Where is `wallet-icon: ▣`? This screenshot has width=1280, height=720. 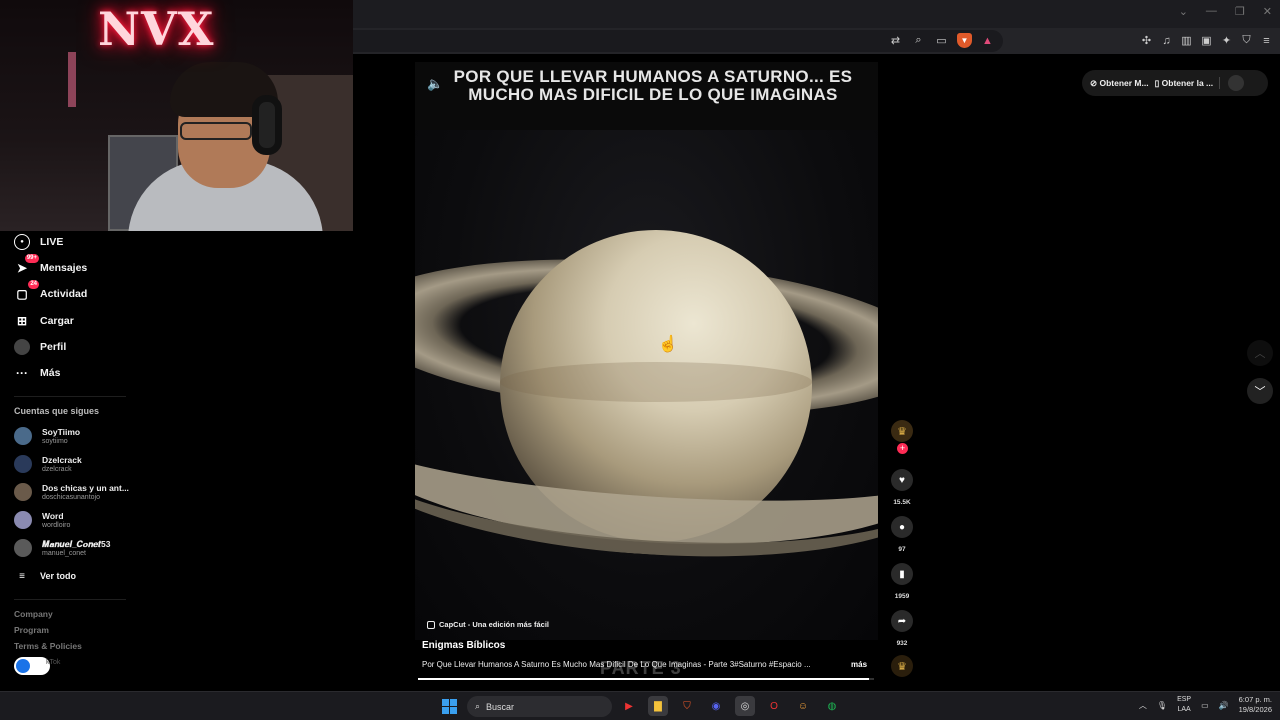 wallet-icon: ▣ is located at coordinates (1206, 40).